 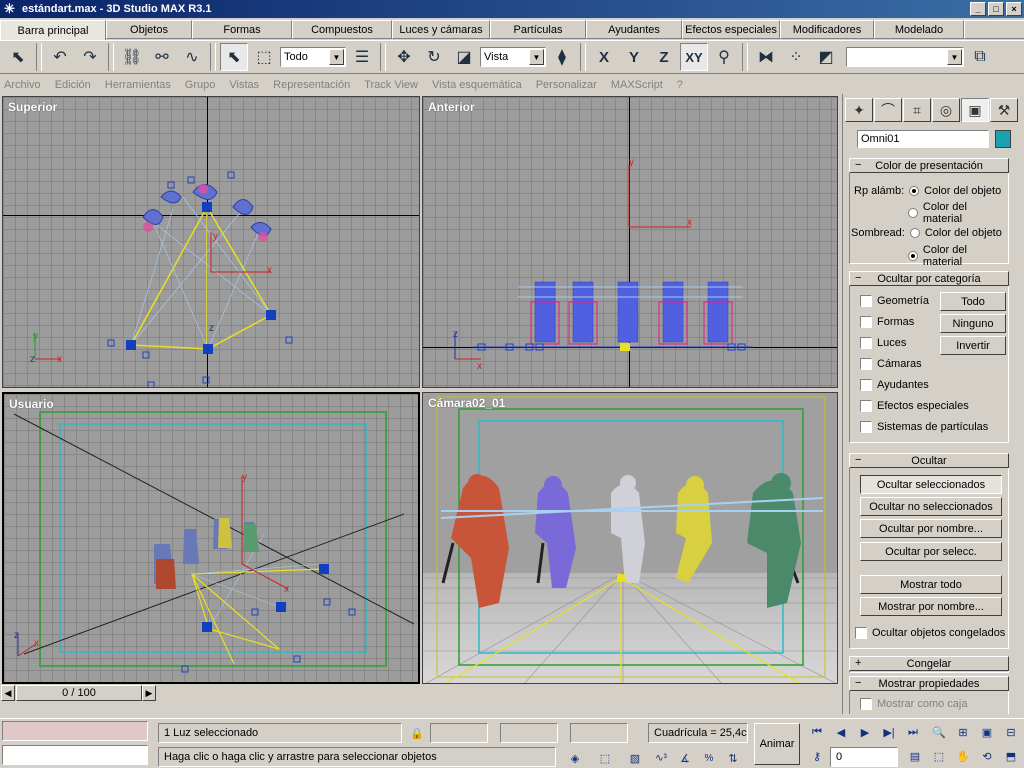 What do you see at coordinates (313, 57) in the screenshot?
I see `selection-filter-select: Todo ▼` at bounding box center [313, 57].